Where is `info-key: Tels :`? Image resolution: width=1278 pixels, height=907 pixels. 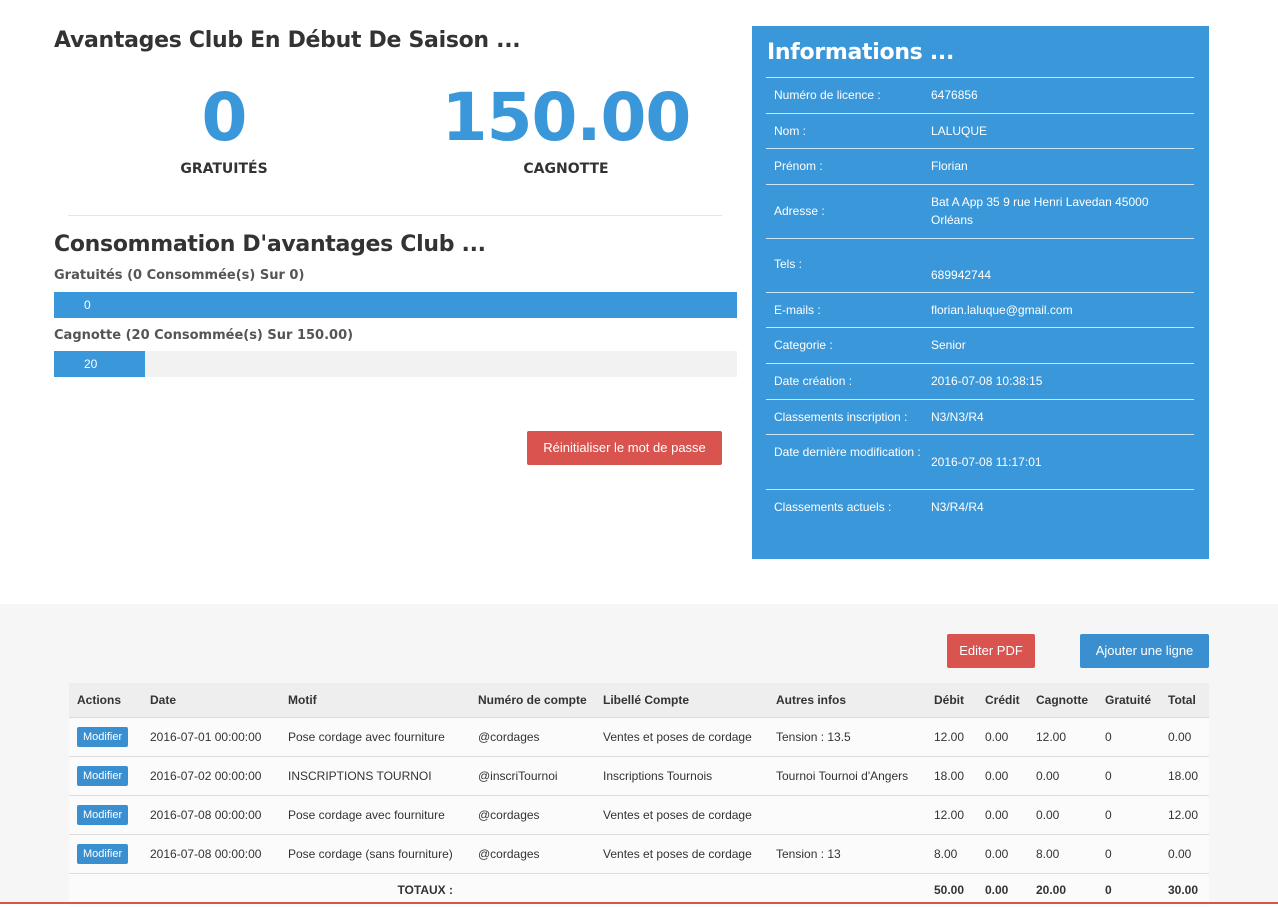
info-key: Tels : is located at coordinates (788, 264).